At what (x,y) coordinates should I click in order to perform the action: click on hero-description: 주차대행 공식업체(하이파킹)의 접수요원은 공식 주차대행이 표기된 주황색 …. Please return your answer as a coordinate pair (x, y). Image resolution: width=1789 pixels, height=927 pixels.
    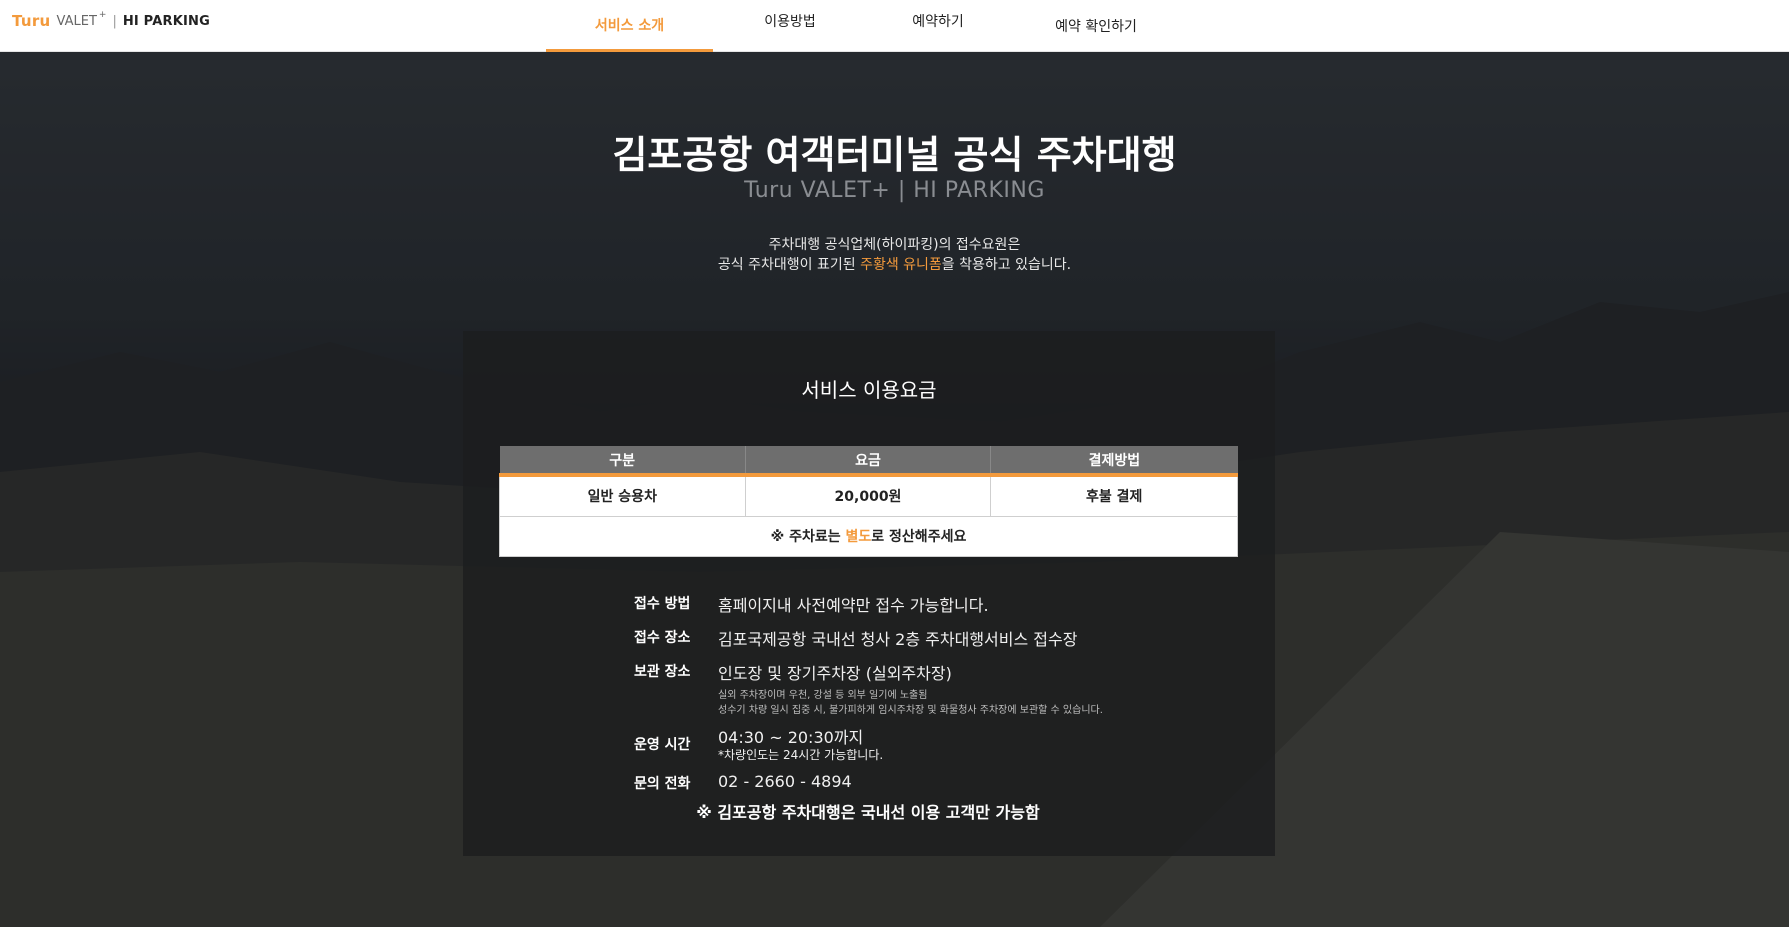
    Looking at the image, I should click on (894, 255).